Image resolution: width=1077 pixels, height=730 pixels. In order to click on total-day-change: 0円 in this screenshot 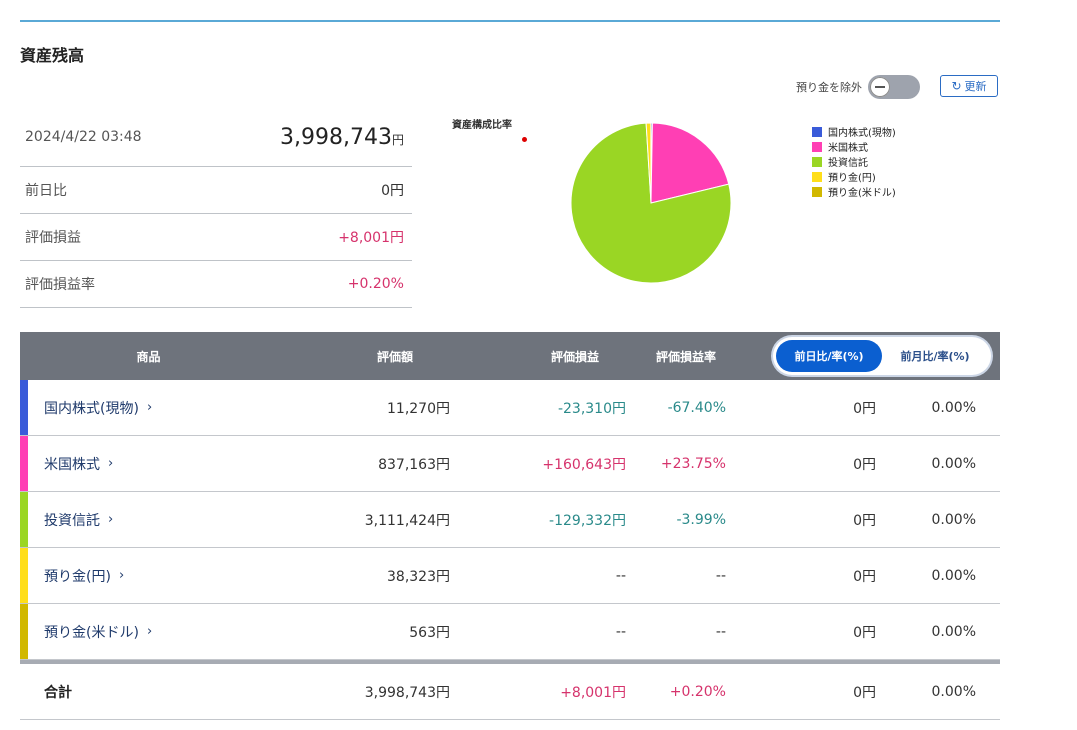, I will do `click(864, 692)`.